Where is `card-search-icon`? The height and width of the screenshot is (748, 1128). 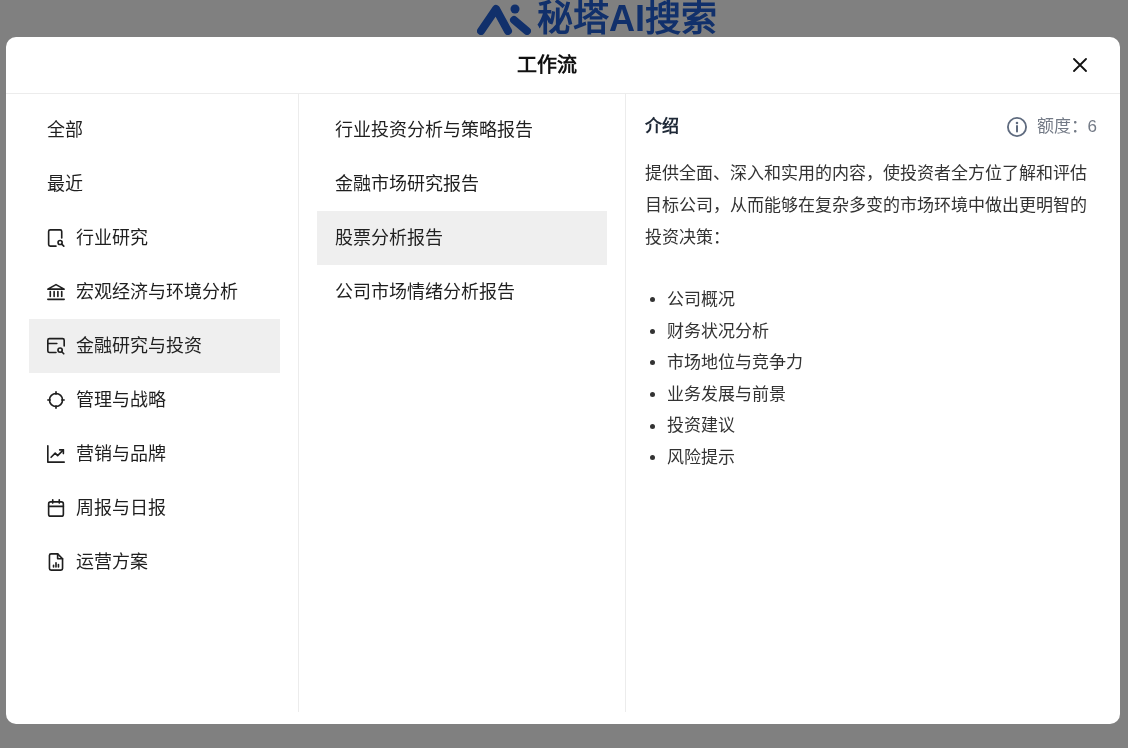
card-search-icon is located at coordinates (56, 346).